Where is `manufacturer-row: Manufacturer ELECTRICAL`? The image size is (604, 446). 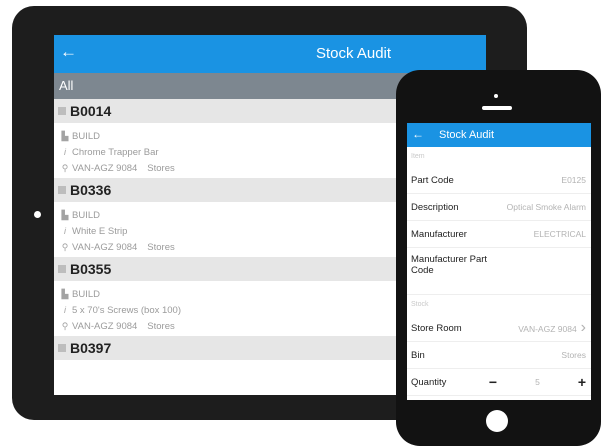
manufacturer-row: Manufacturer ELECTRICAL is located at coordinates (499, 234).